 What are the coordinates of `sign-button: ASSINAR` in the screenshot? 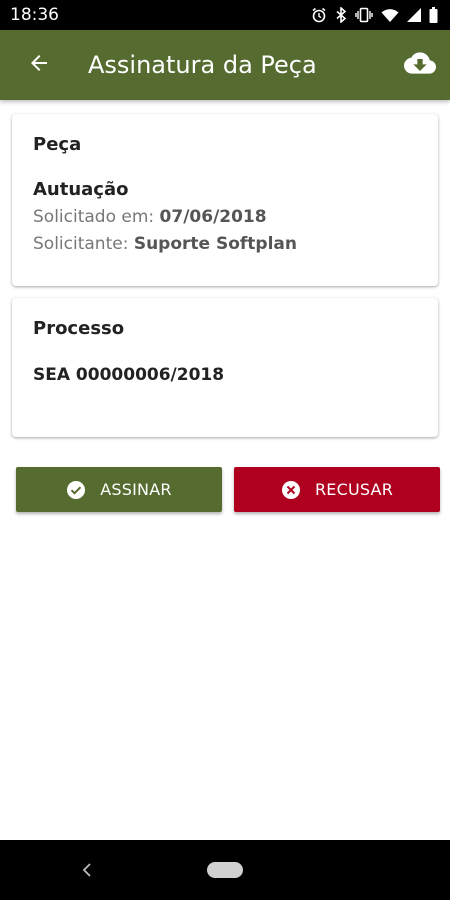 It's located at (119, 489).